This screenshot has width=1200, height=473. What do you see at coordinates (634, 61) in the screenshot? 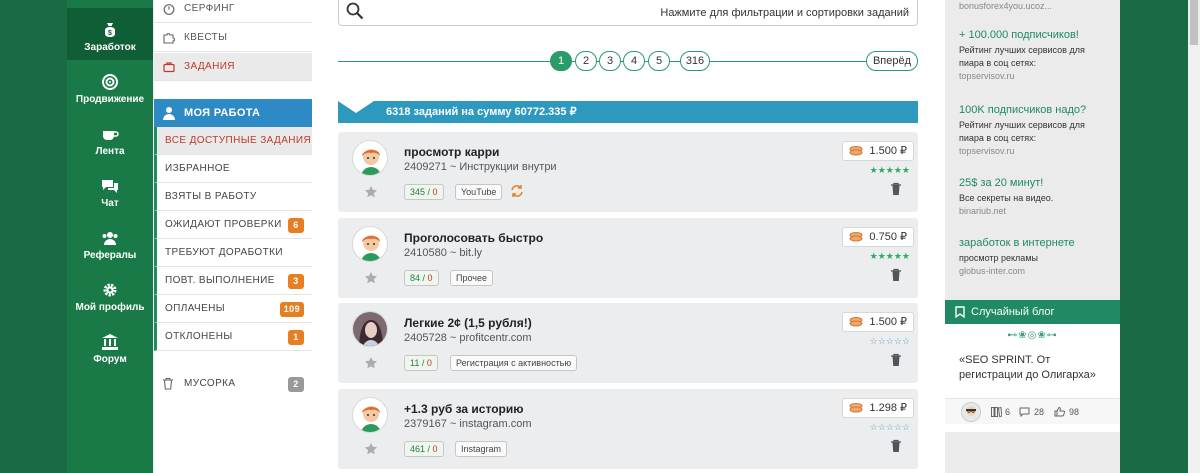
I see `page-button: 4` at bounding box center [634, 61].